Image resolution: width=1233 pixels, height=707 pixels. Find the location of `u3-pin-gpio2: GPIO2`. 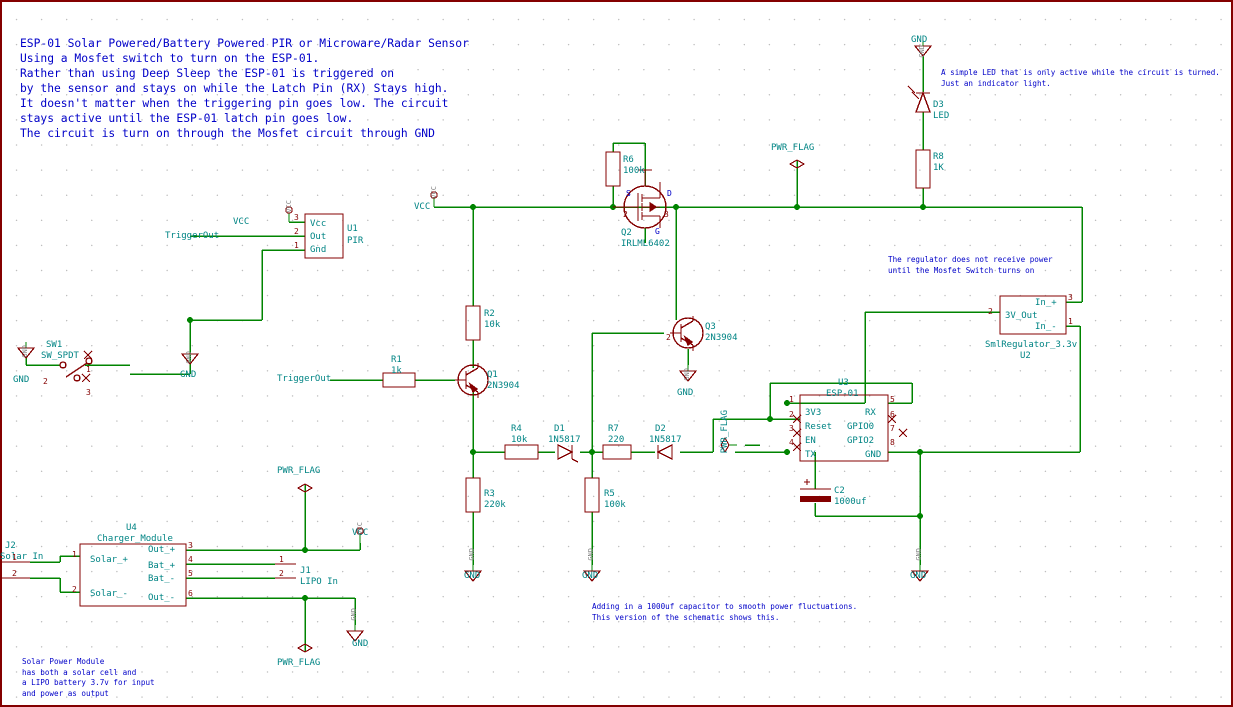

u3-pin-gpio2: GPIO2 is located at coordinates (861, 441).